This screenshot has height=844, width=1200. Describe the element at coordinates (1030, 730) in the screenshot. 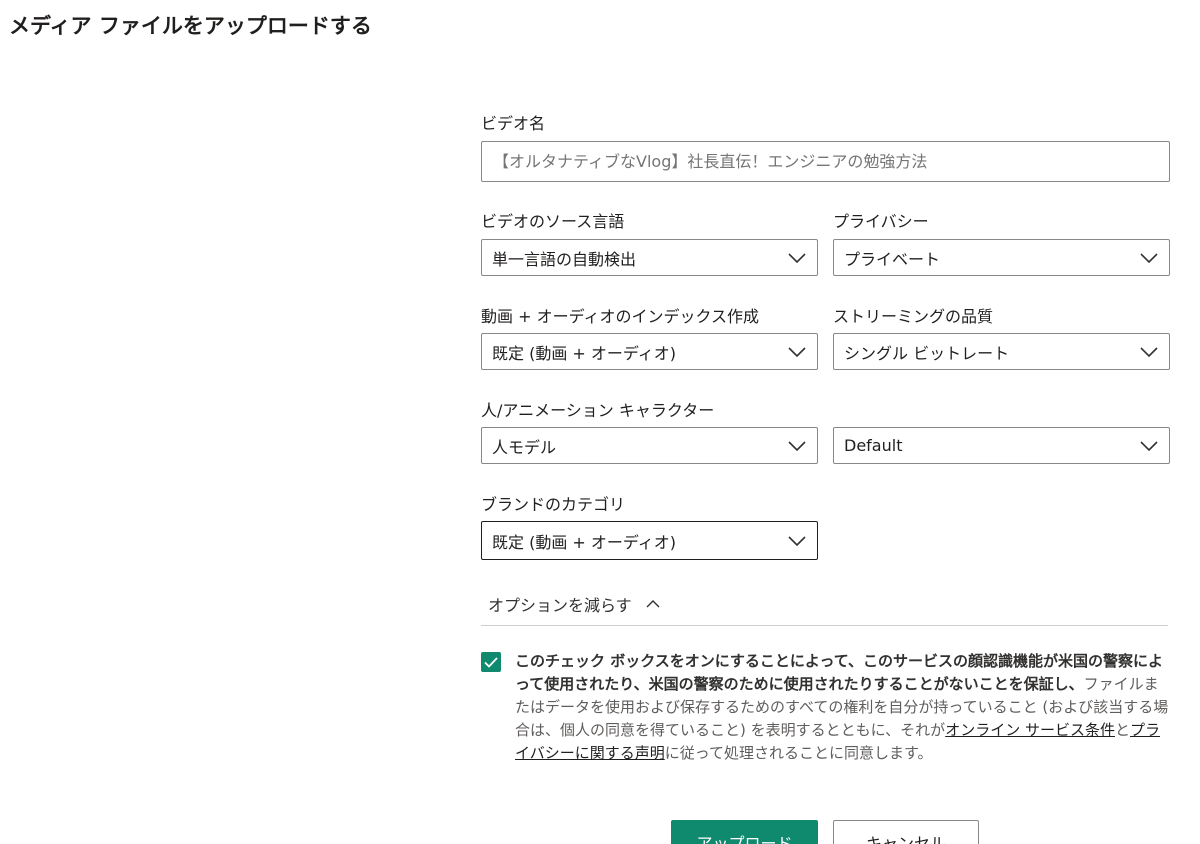

I see `online-service-terms-link: オンライン サービス条件` at that location.